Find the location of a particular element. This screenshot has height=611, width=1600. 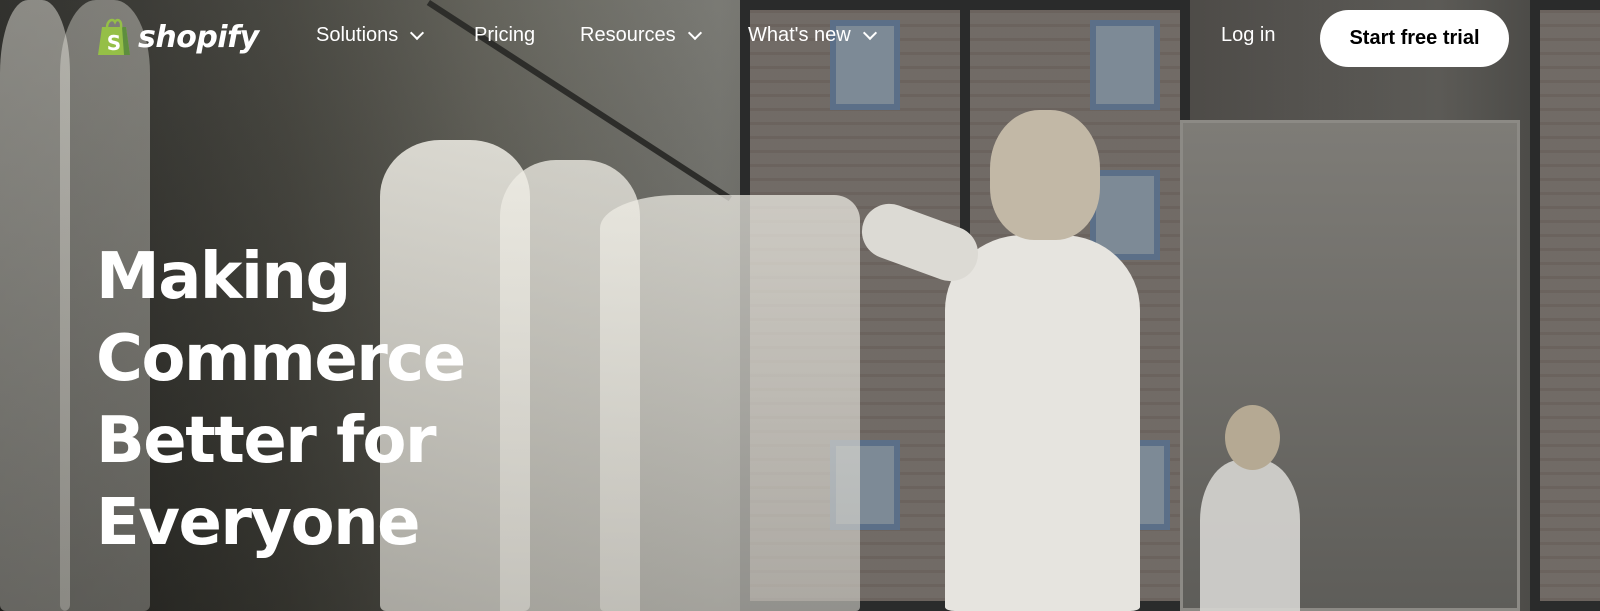

nav-whats-new: What's new is located at coordinates (812, 35).